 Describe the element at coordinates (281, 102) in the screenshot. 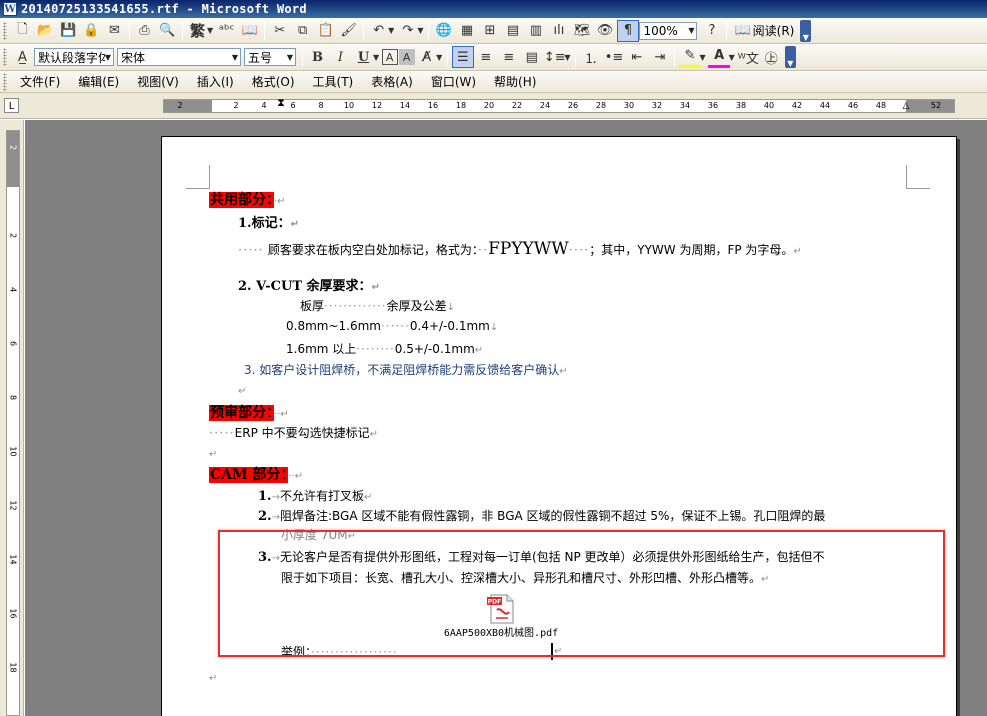

I see `first-line-indent-marker: ⧗` at that location.